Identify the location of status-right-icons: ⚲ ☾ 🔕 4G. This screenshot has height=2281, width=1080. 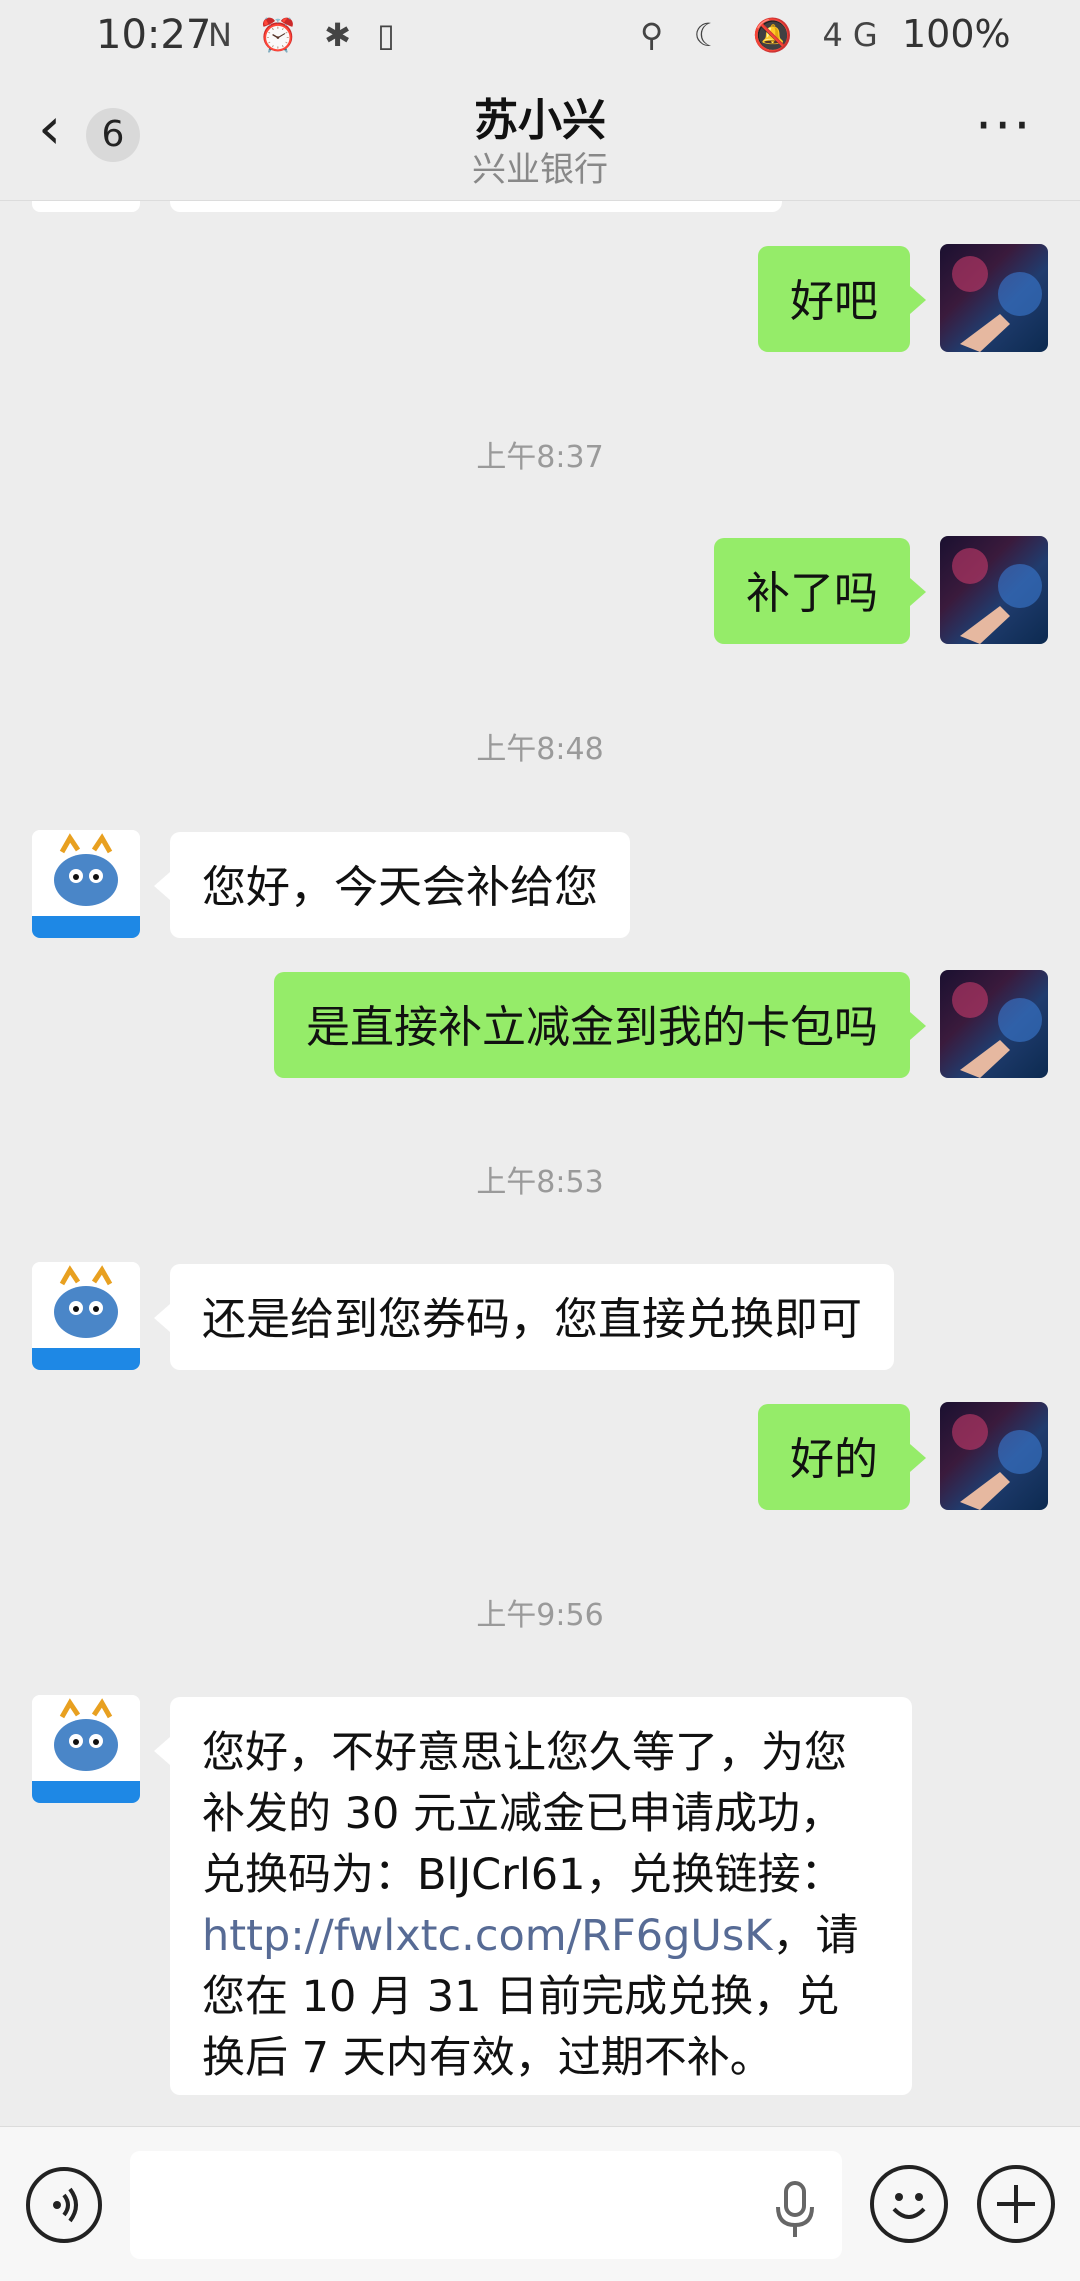
(764, 35).